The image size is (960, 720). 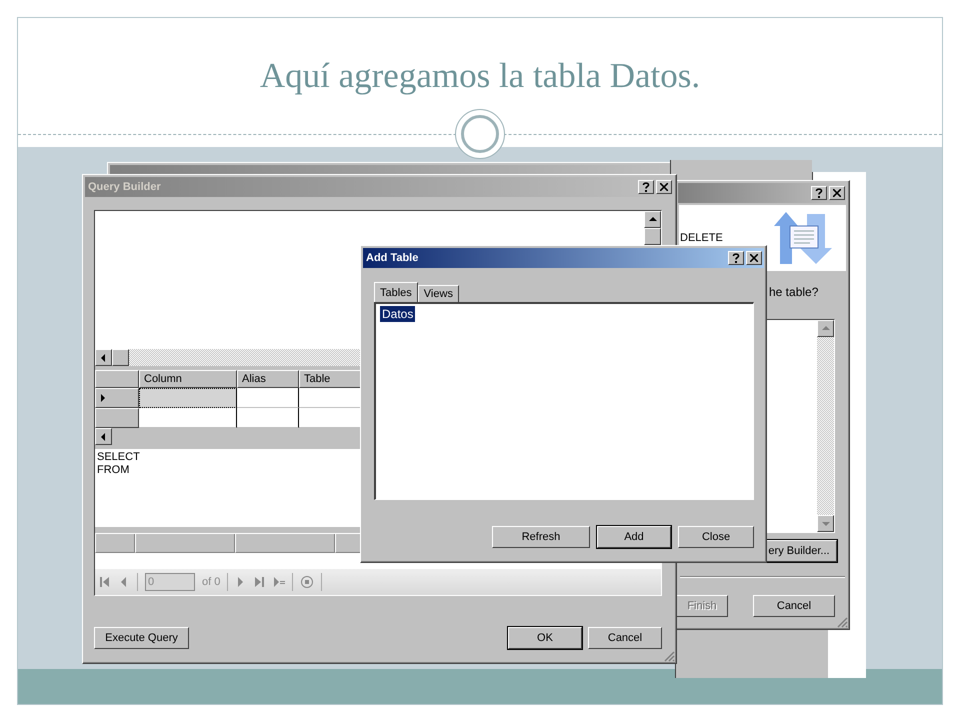 I want to click on question-text: he table?, so click(x=794, y=292).